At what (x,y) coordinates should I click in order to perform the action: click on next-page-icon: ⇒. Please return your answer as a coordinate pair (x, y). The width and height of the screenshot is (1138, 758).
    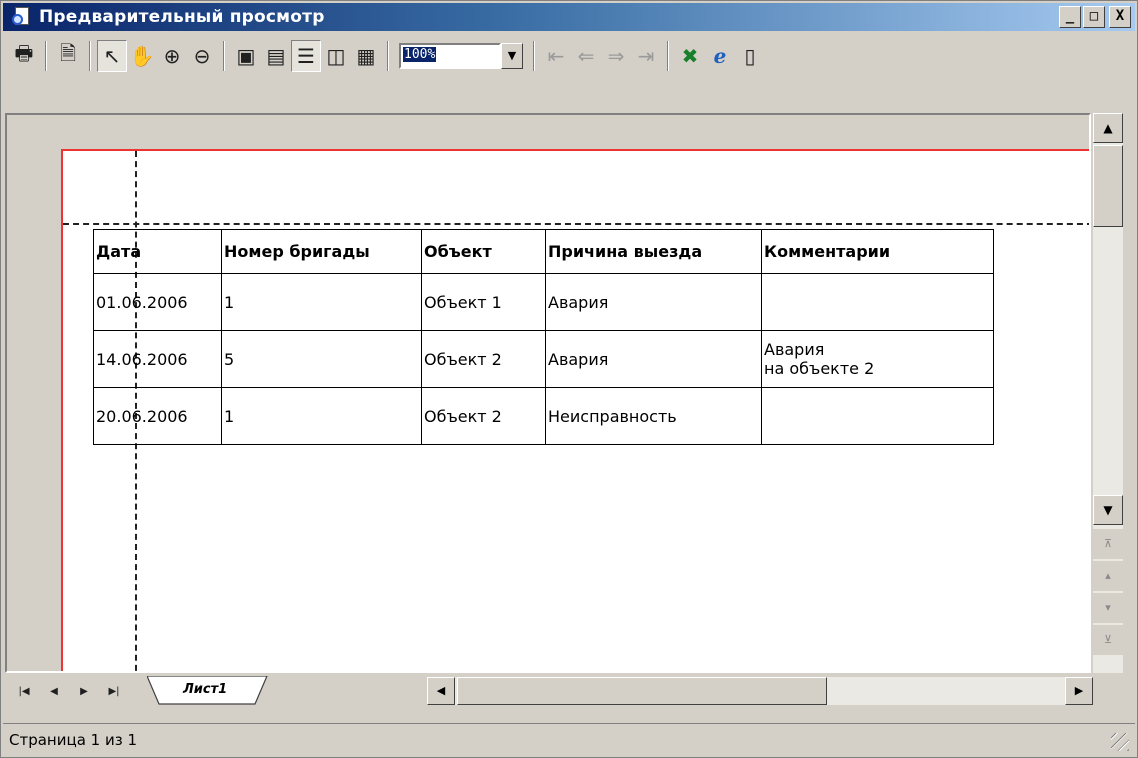
    Looking at the image, I should click on (616, 56).